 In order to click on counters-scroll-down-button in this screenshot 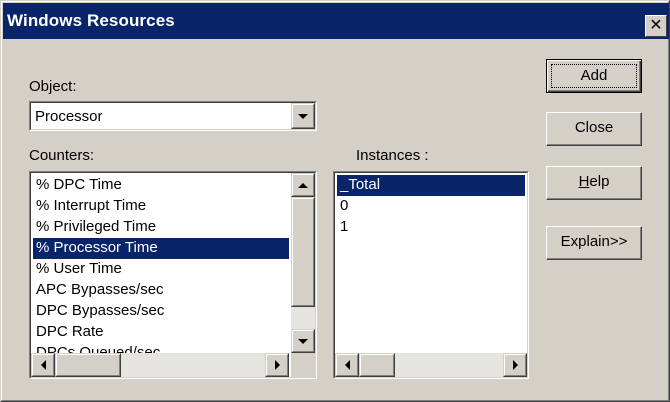, I will do `click(303, 341)`.